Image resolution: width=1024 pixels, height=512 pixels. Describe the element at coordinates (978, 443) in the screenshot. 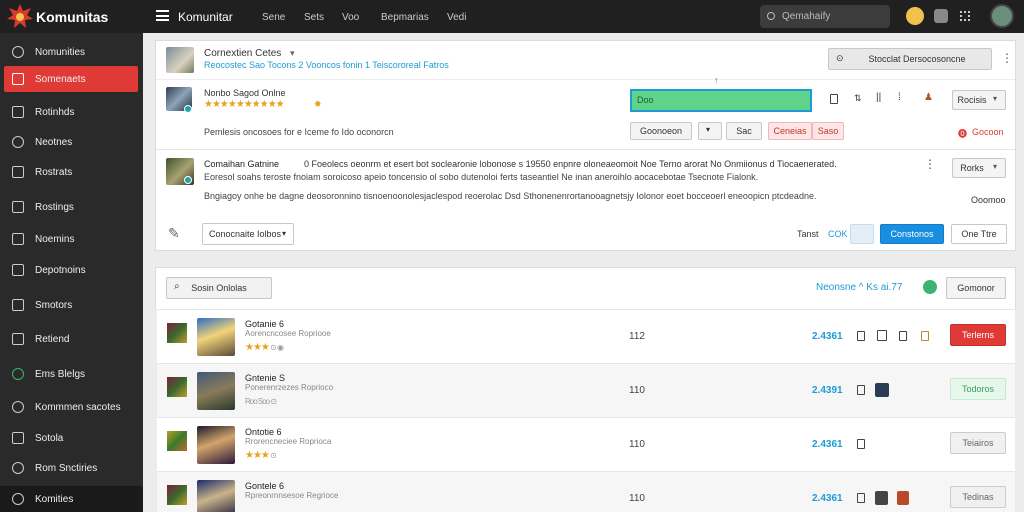

I see `row-action-button: Teiairos` at that location.